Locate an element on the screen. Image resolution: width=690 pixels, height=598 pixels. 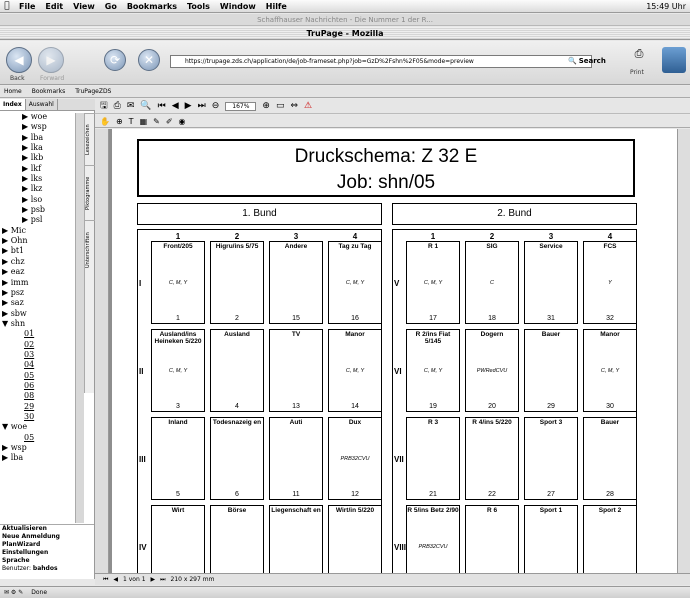
page-slot: Bauer 28 is located at coordinates (610, 458).